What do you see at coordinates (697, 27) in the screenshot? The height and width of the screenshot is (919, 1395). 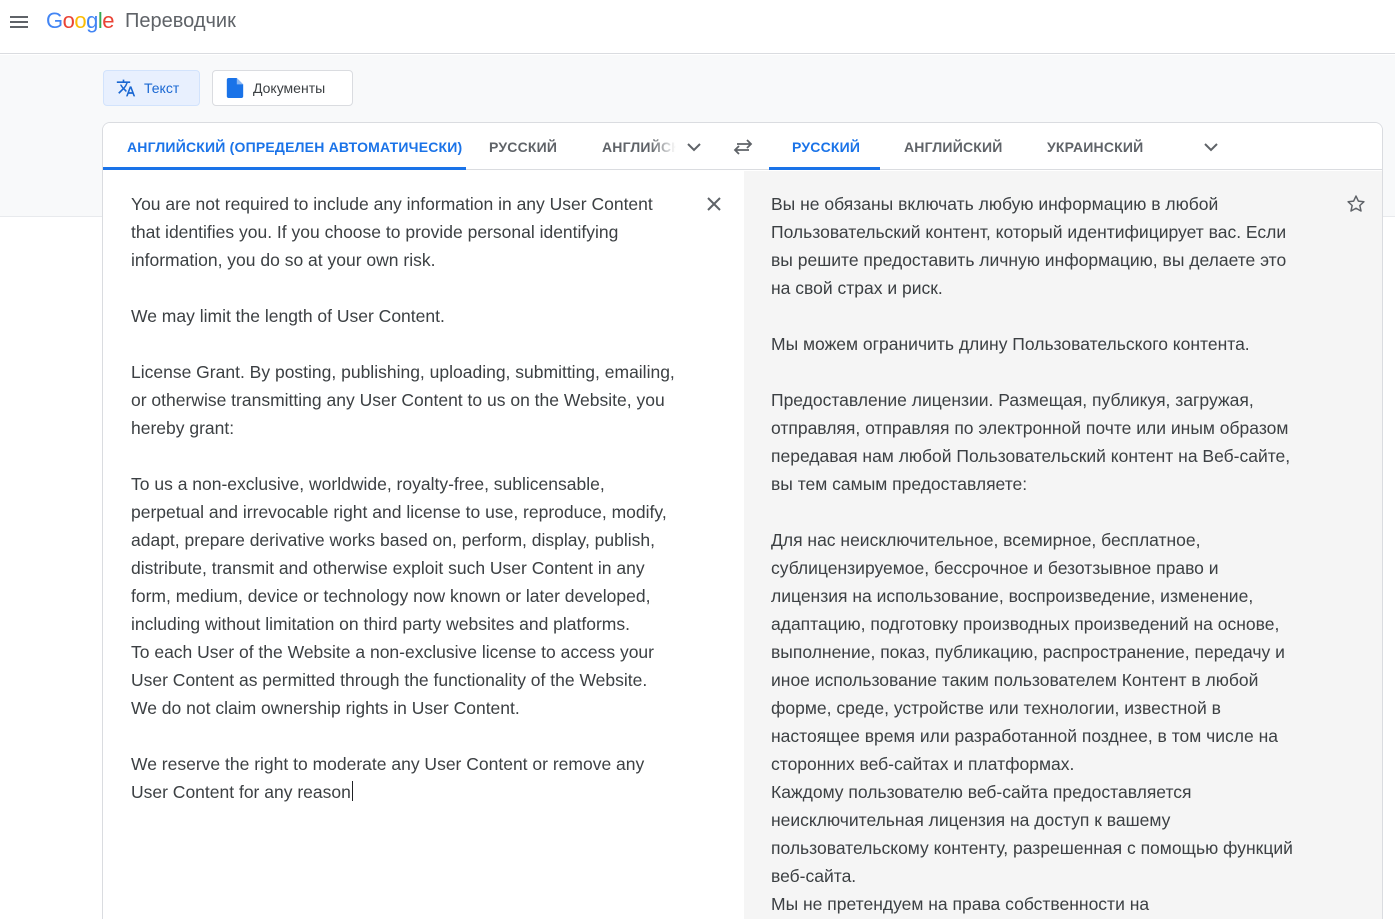 I see `app-header: Google Переводчик` at bounding box center [697, 27].